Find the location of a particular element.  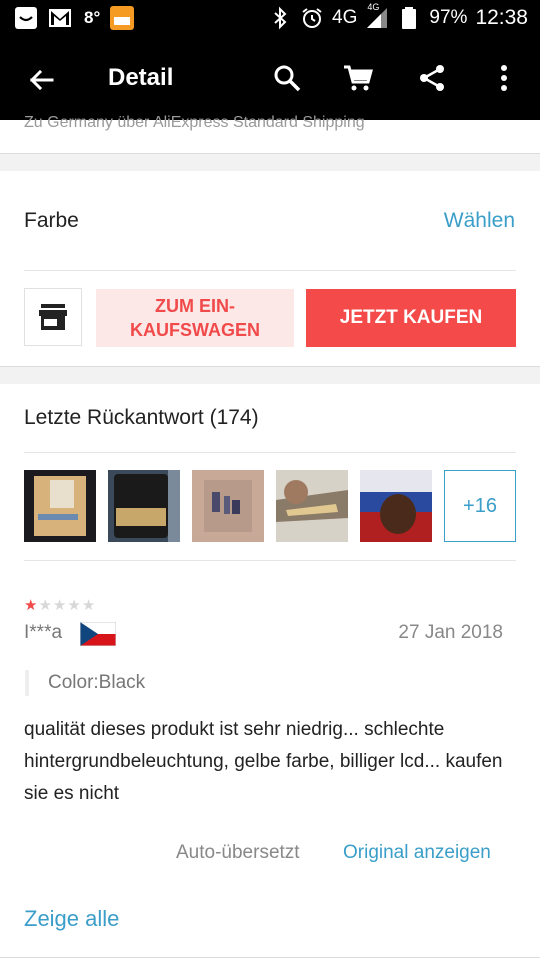

status-bar-right: 4G 4G 97% 12:38 is located at coordinates (398, 16).